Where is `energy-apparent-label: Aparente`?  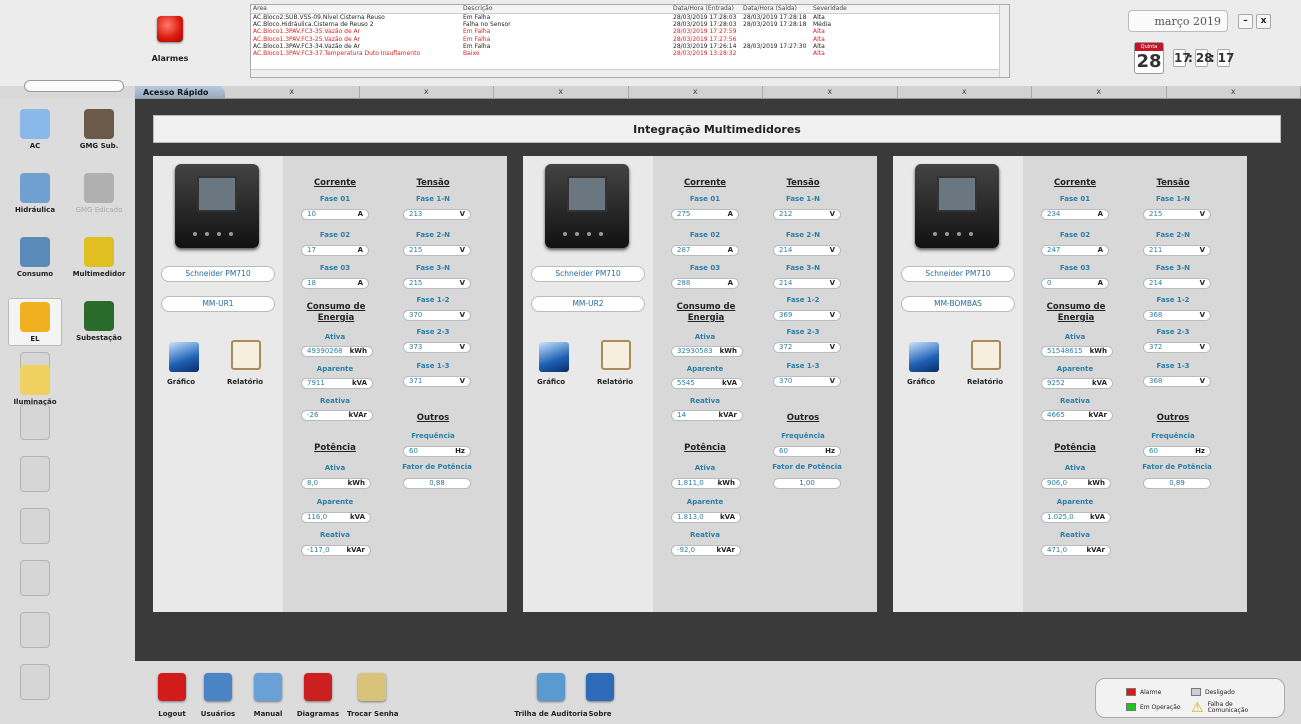 energy-apparent-label: Aparente is located at coordinates (705, 369).